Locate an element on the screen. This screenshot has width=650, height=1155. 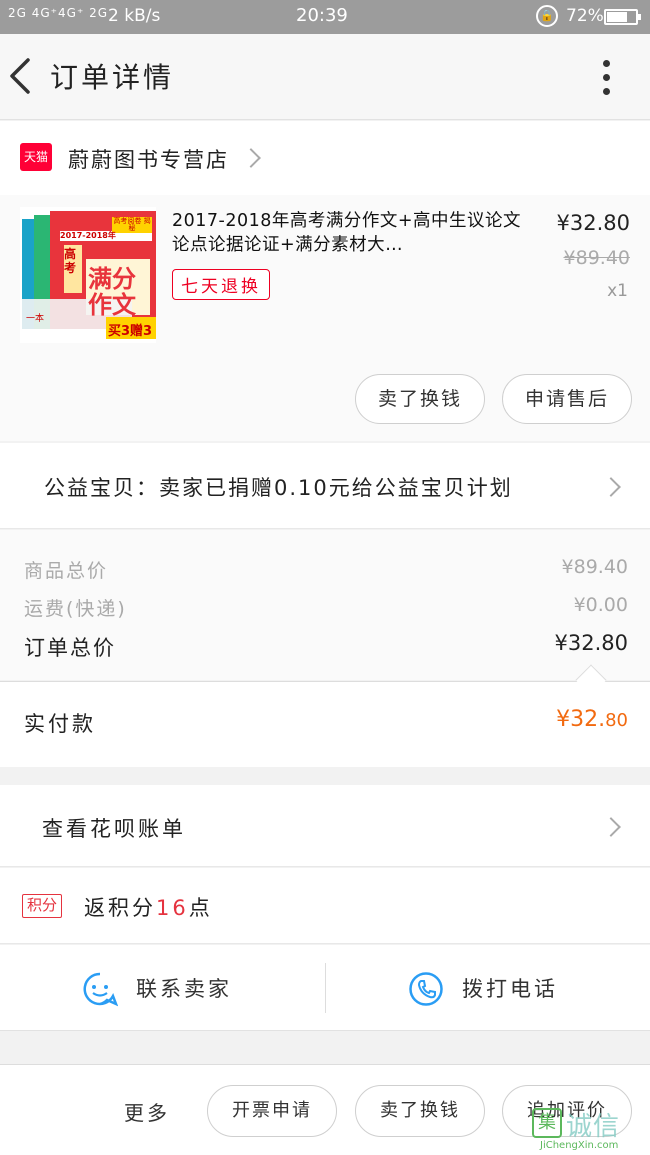
product-price: ¥32.80 is located at coordinates (593, 223).